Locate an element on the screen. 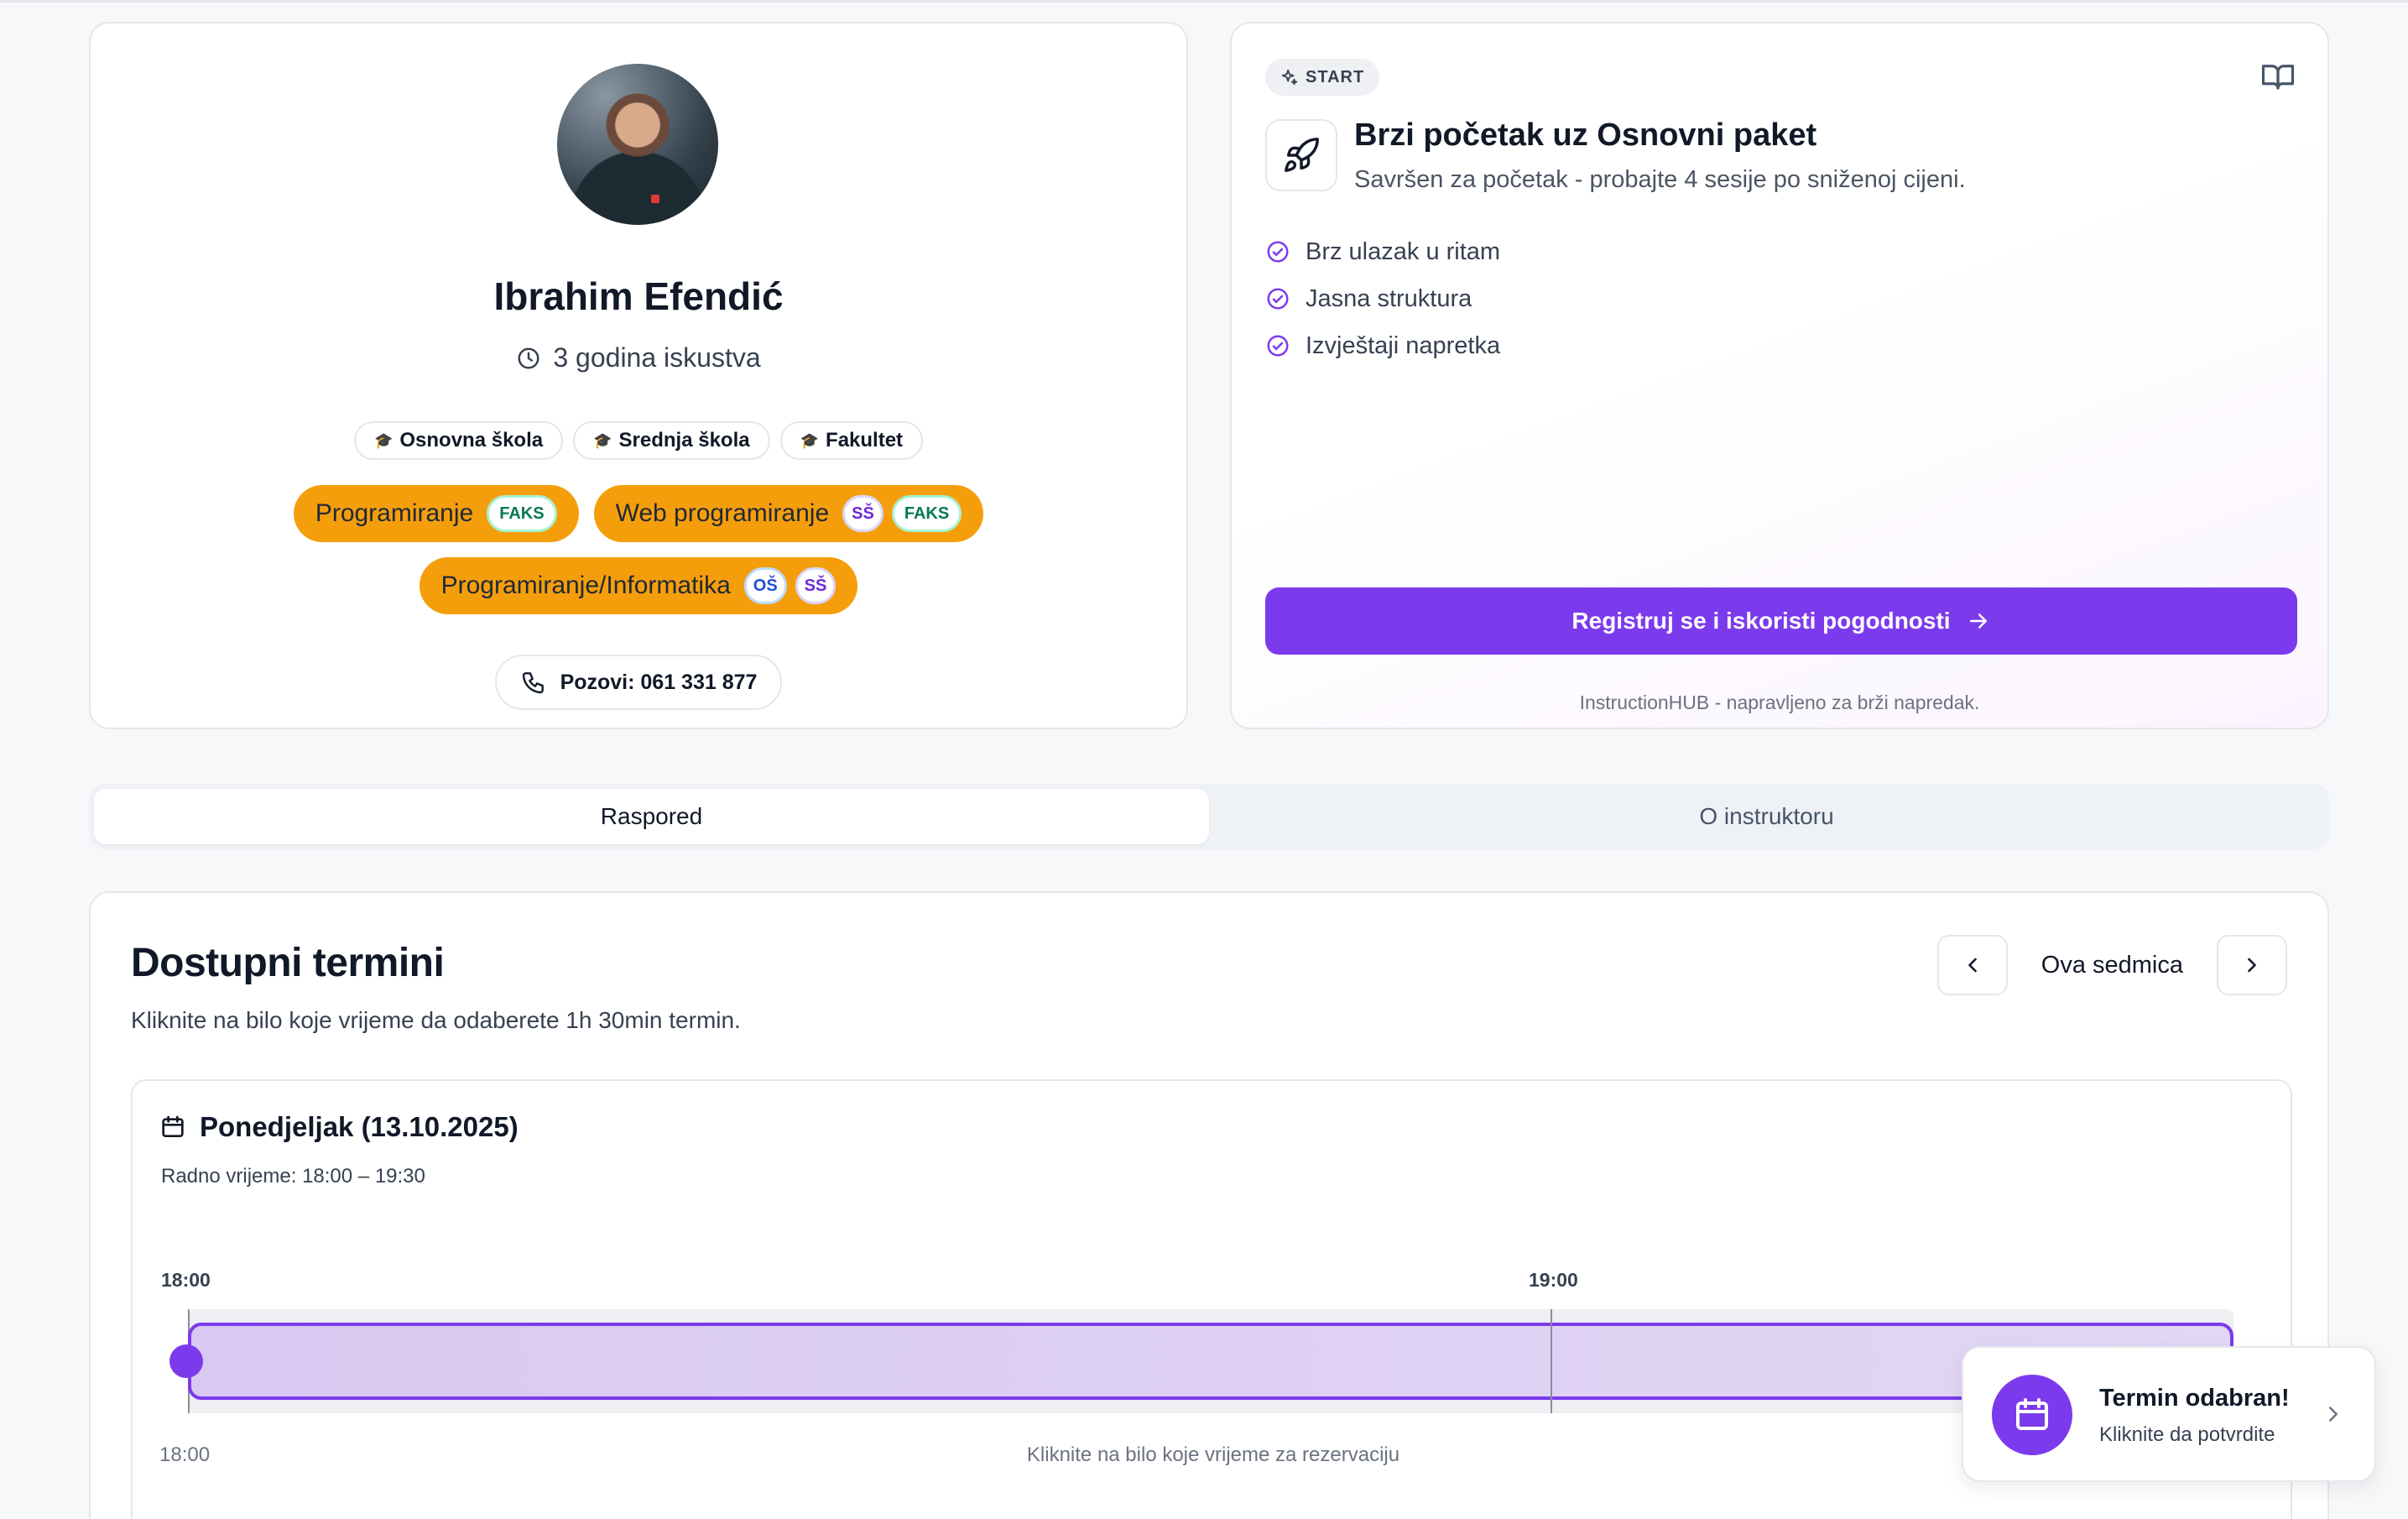 The image size is (2408, 1519). arrow-right-icon is located at coordinates (1978, 621).